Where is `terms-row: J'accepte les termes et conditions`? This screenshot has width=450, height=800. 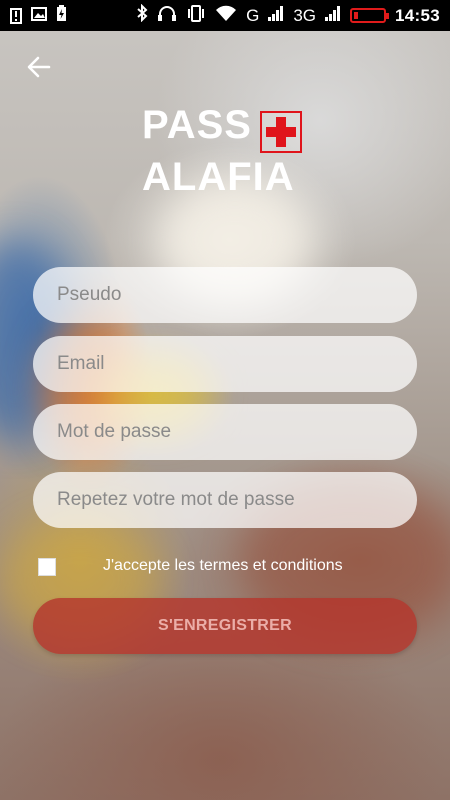 terms-row: J'accepte les termes et conditions is located at coordinates (190, 567).